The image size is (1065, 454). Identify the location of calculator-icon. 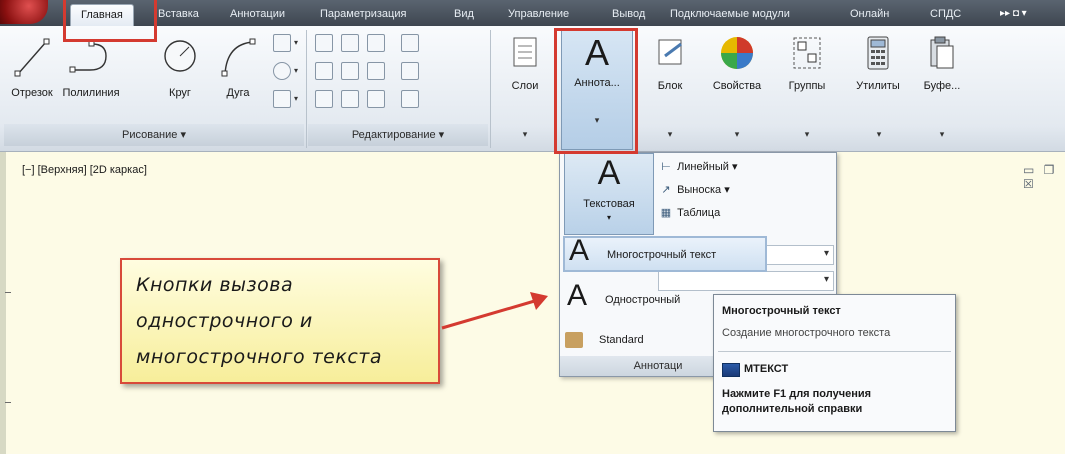
(878, 53).